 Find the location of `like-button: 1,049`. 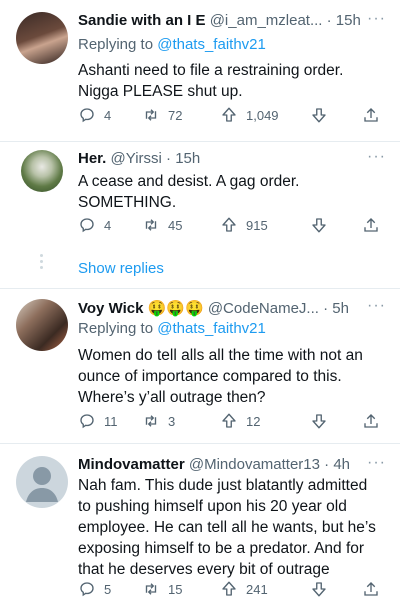

like-button: 1,049 is located at coordinates (249, 115).